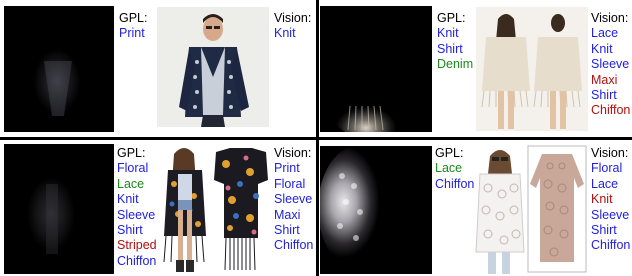  Describe the element at coordinates (287, 168) in the screenshot. I see `vision-word: Print` at that location.